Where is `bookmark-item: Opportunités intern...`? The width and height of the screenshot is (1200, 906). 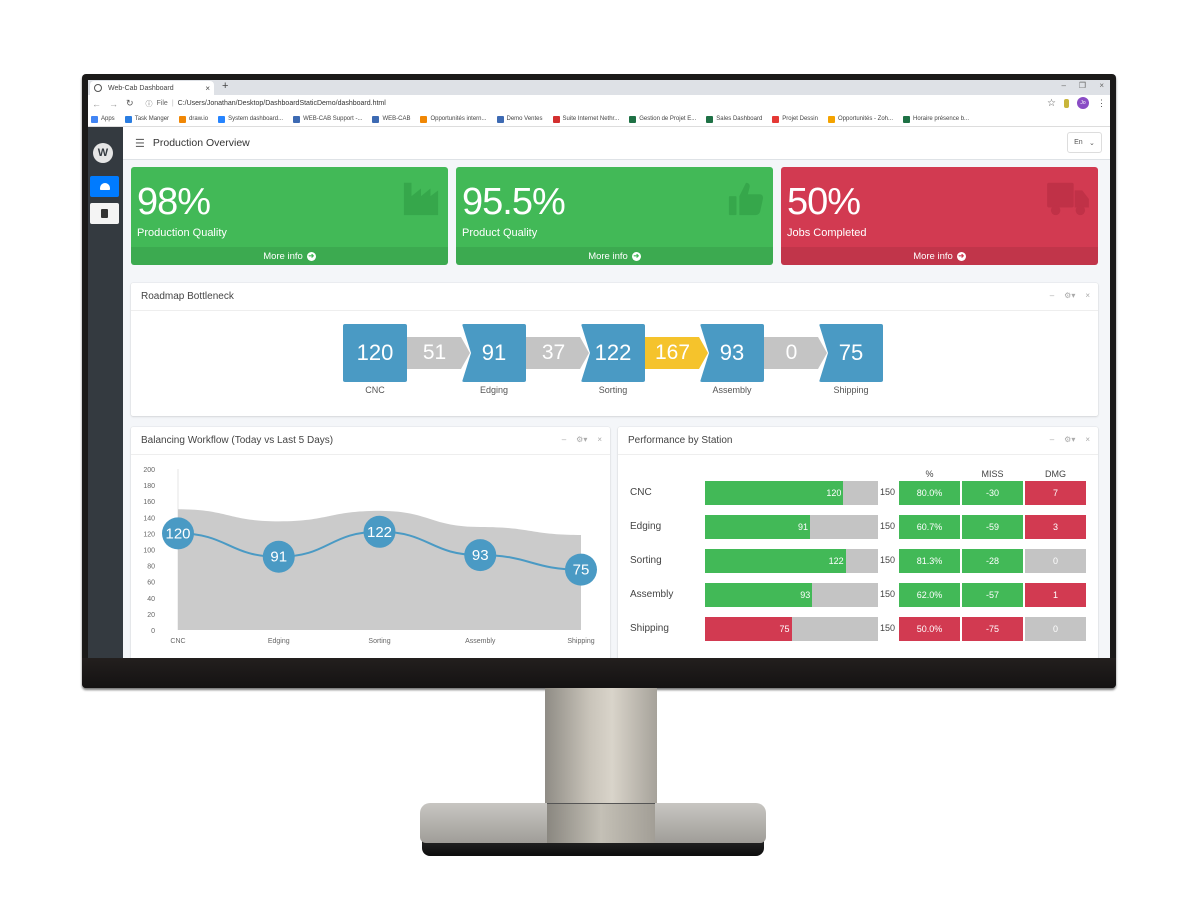
bookmark-item: Opportunités intern... is located at coordinates (453, 119).